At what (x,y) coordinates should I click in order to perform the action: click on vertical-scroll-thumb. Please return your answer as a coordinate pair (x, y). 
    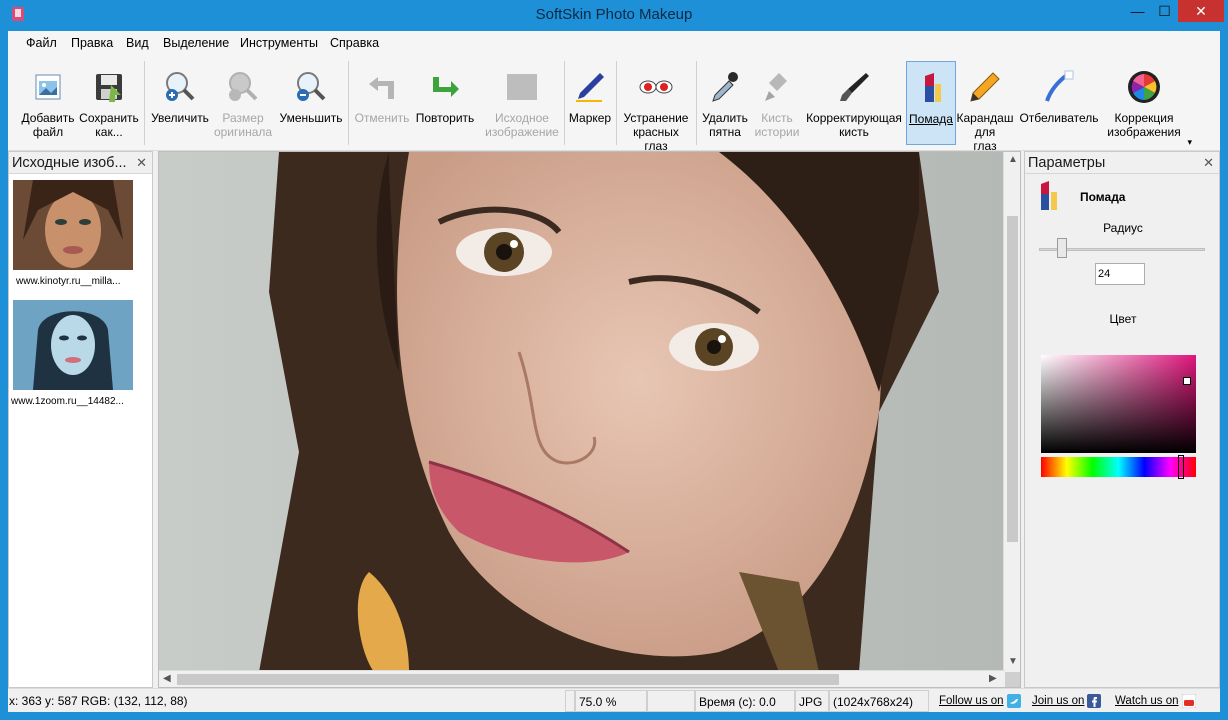
    Looking at the image, I should click on (1012, 379).